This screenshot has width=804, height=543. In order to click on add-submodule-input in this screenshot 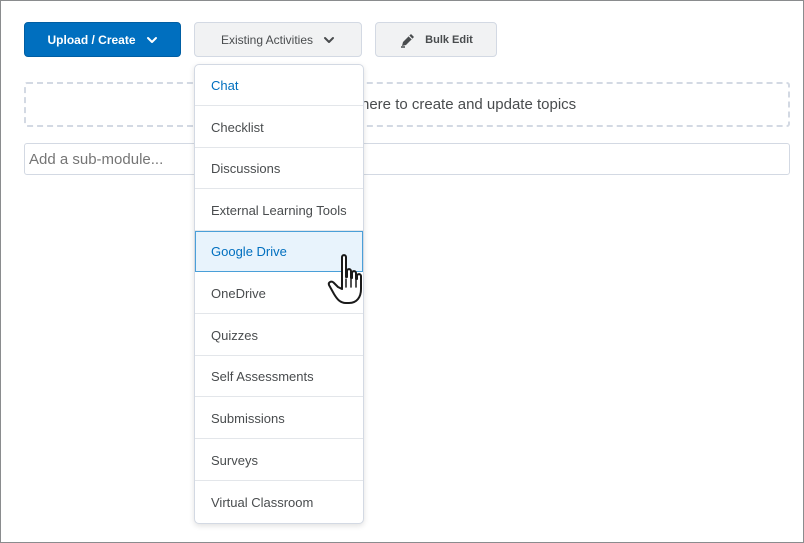, I will do `click(407, 159)`.